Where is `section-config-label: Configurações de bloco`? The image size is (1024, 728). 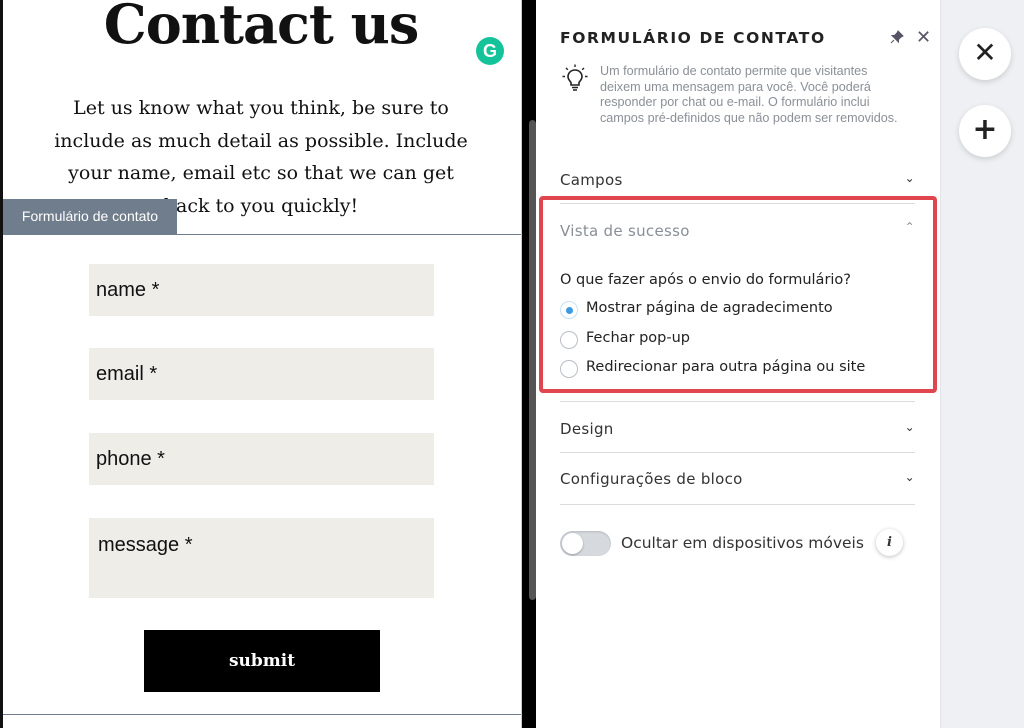
section-config-label: Configurações de bloco is located at coordinates (651, 479).